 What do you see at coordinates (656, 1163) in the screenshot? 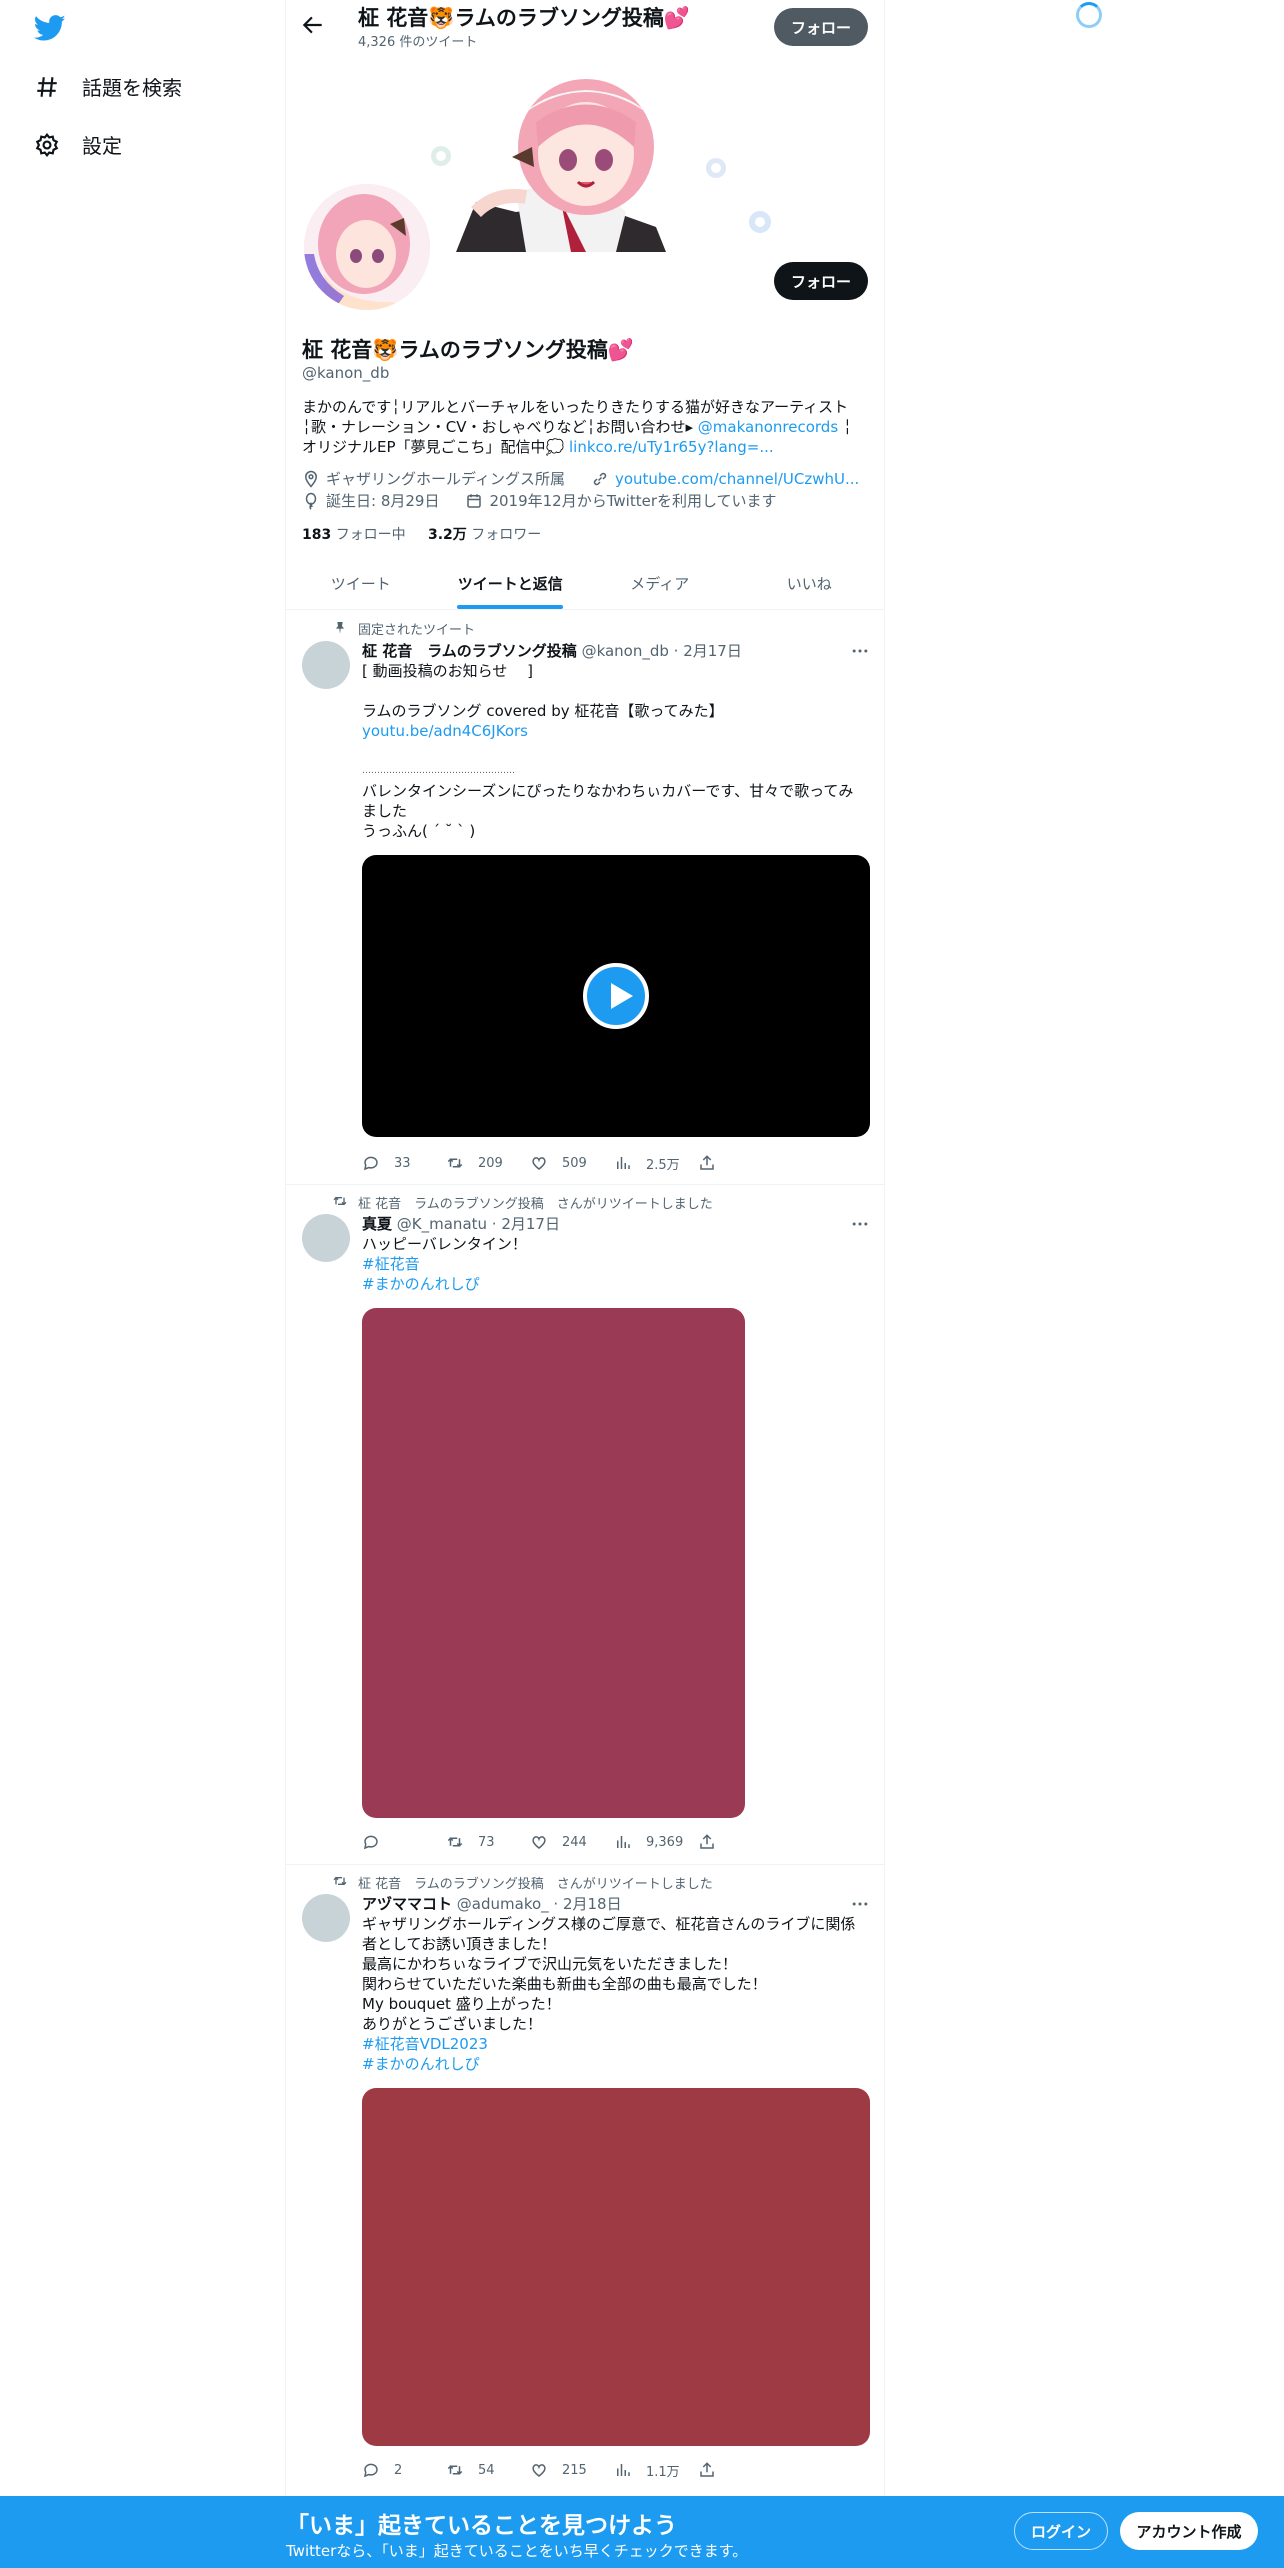
I see `views-button: 2.5万` at bounding box center [656, 1163].